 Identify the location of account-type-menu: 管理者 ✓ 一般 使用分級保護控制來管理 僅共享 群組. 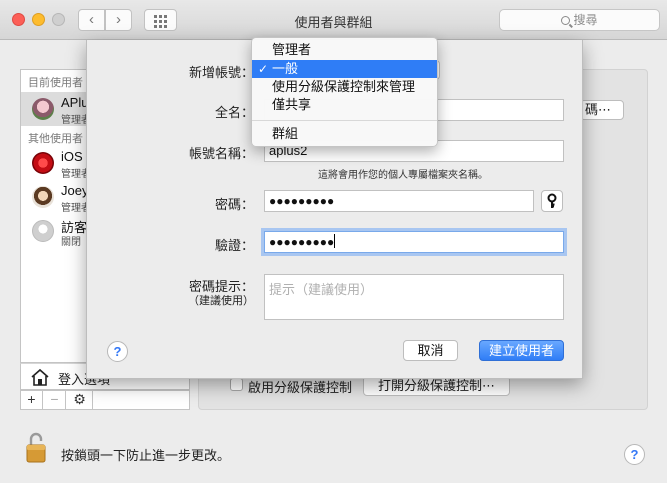
(344, 92).